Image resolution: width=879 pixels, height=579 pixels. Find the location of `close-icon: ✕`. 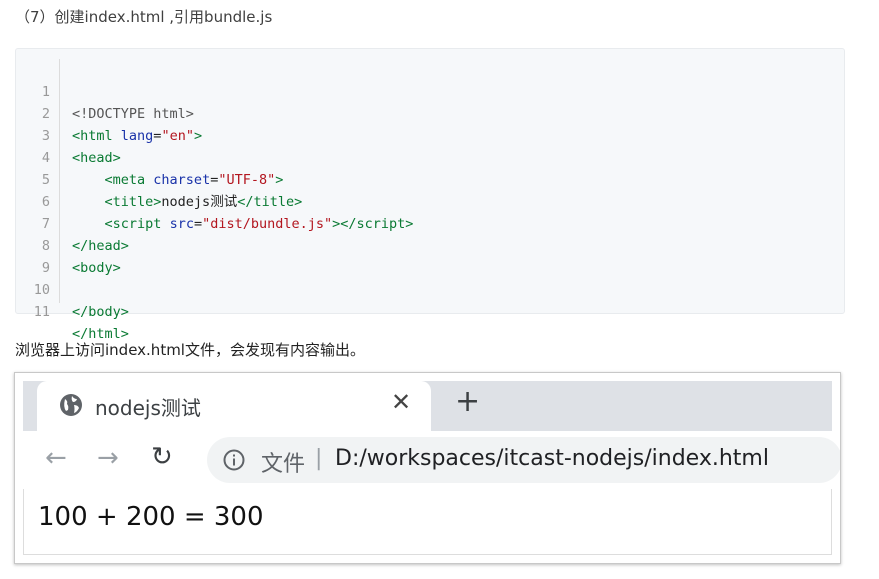

close-icon: ✕ is located at coordinates (401, 402).